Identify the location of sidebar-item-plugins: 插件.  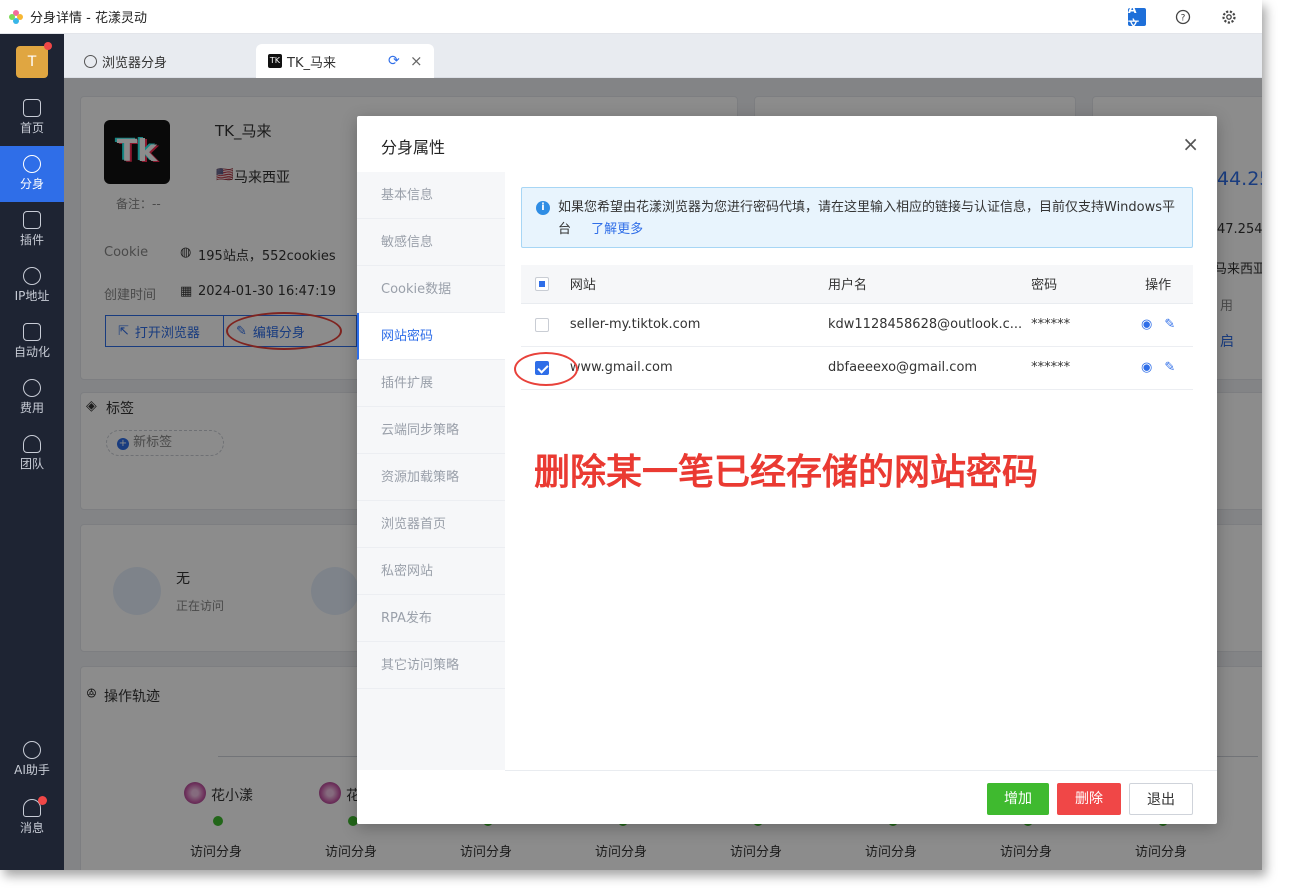
(32, 230).